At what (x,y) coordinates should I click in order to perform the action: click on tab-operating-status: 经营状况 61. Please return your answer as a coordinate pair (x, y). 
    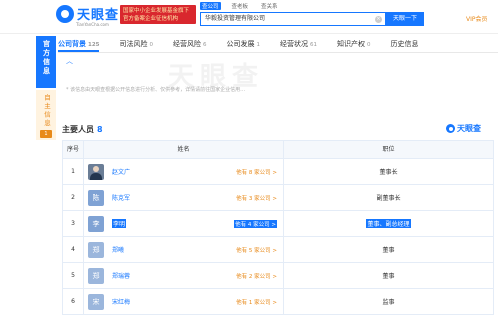
    Looking at the image, I should click on (298, 45).